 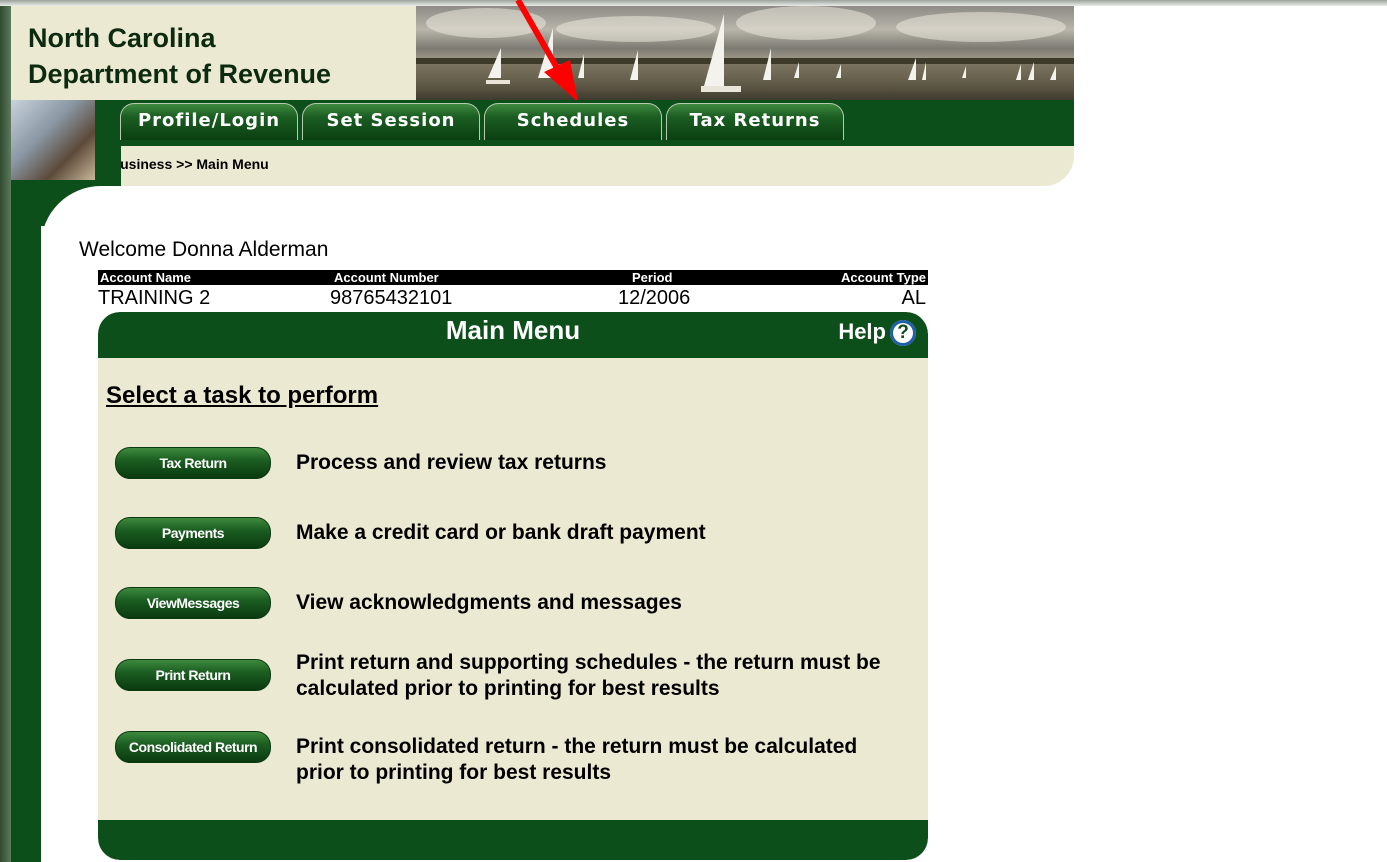 What do you see at coordinates (154, 298) in the screenshot?
I see `account-name-value: TRAINING 2` at bounding box center [154, 298].